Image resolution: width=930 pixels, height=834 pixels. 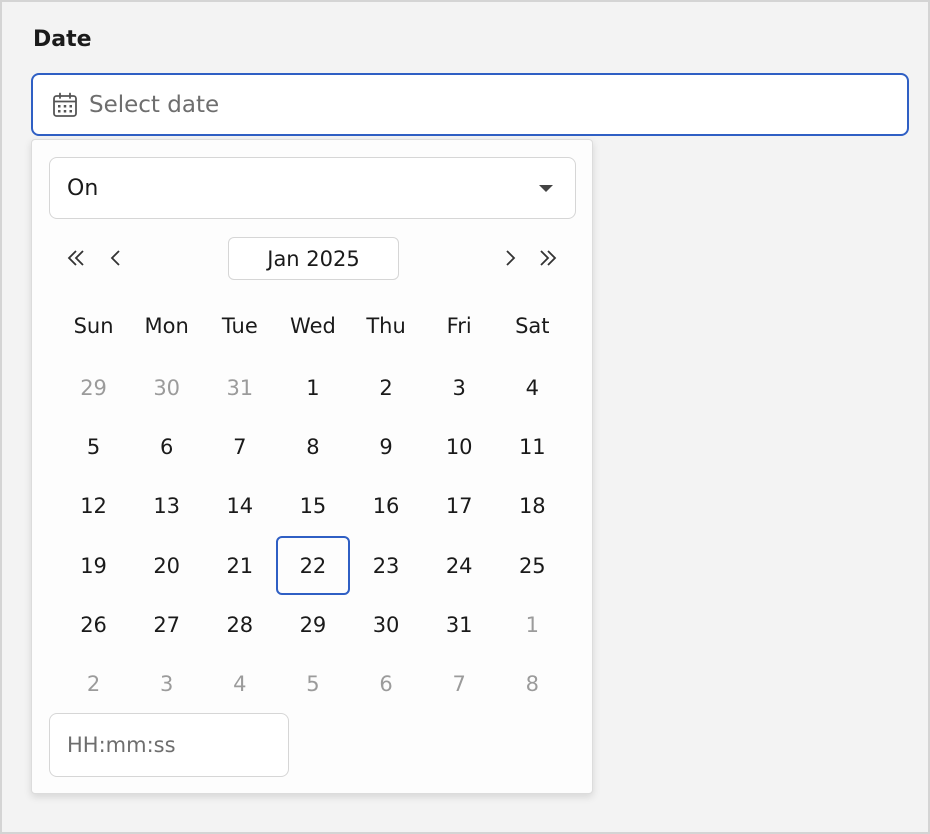 I want to click on calendar-day-outside: 8, so click(x=532, y=683).